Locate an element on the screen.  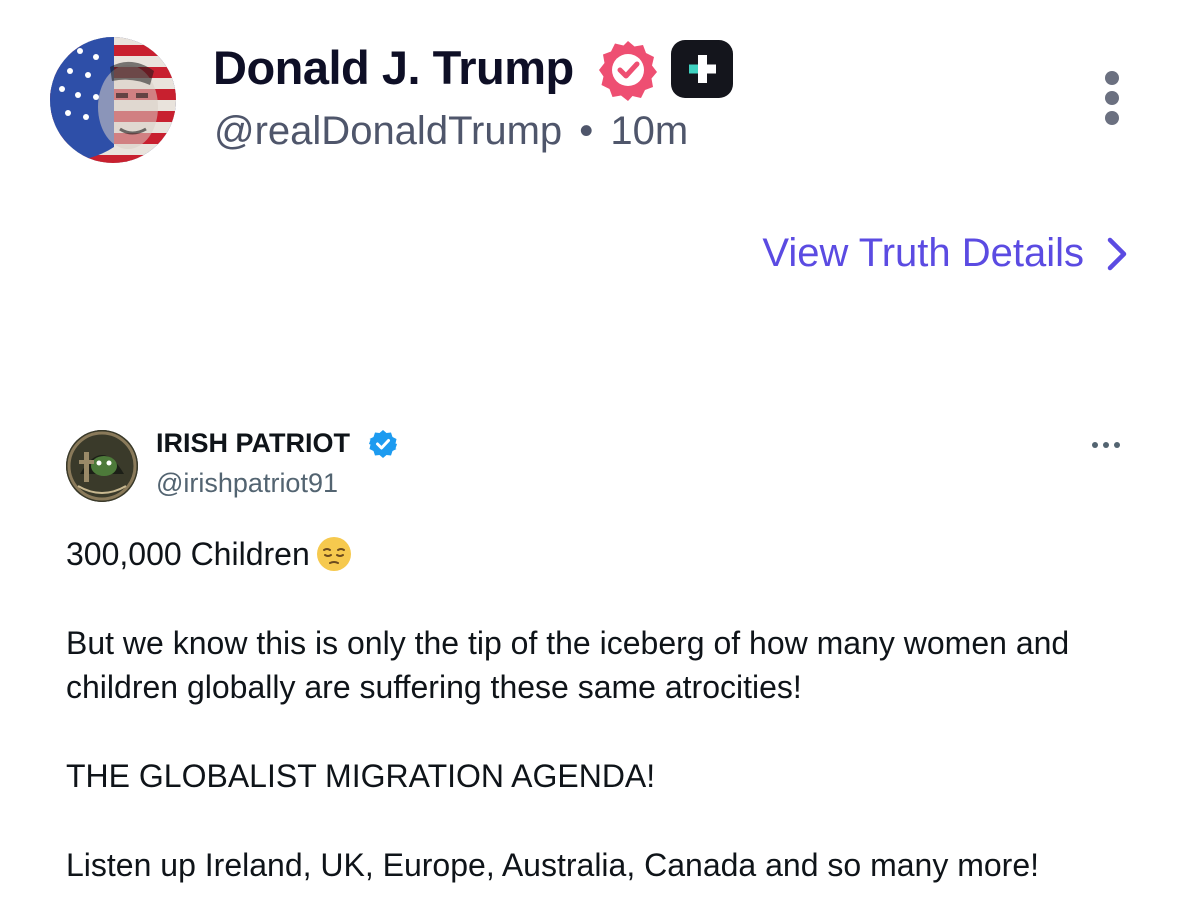
post-line-text: 300,000 Children is located at coordinates (188, 554).